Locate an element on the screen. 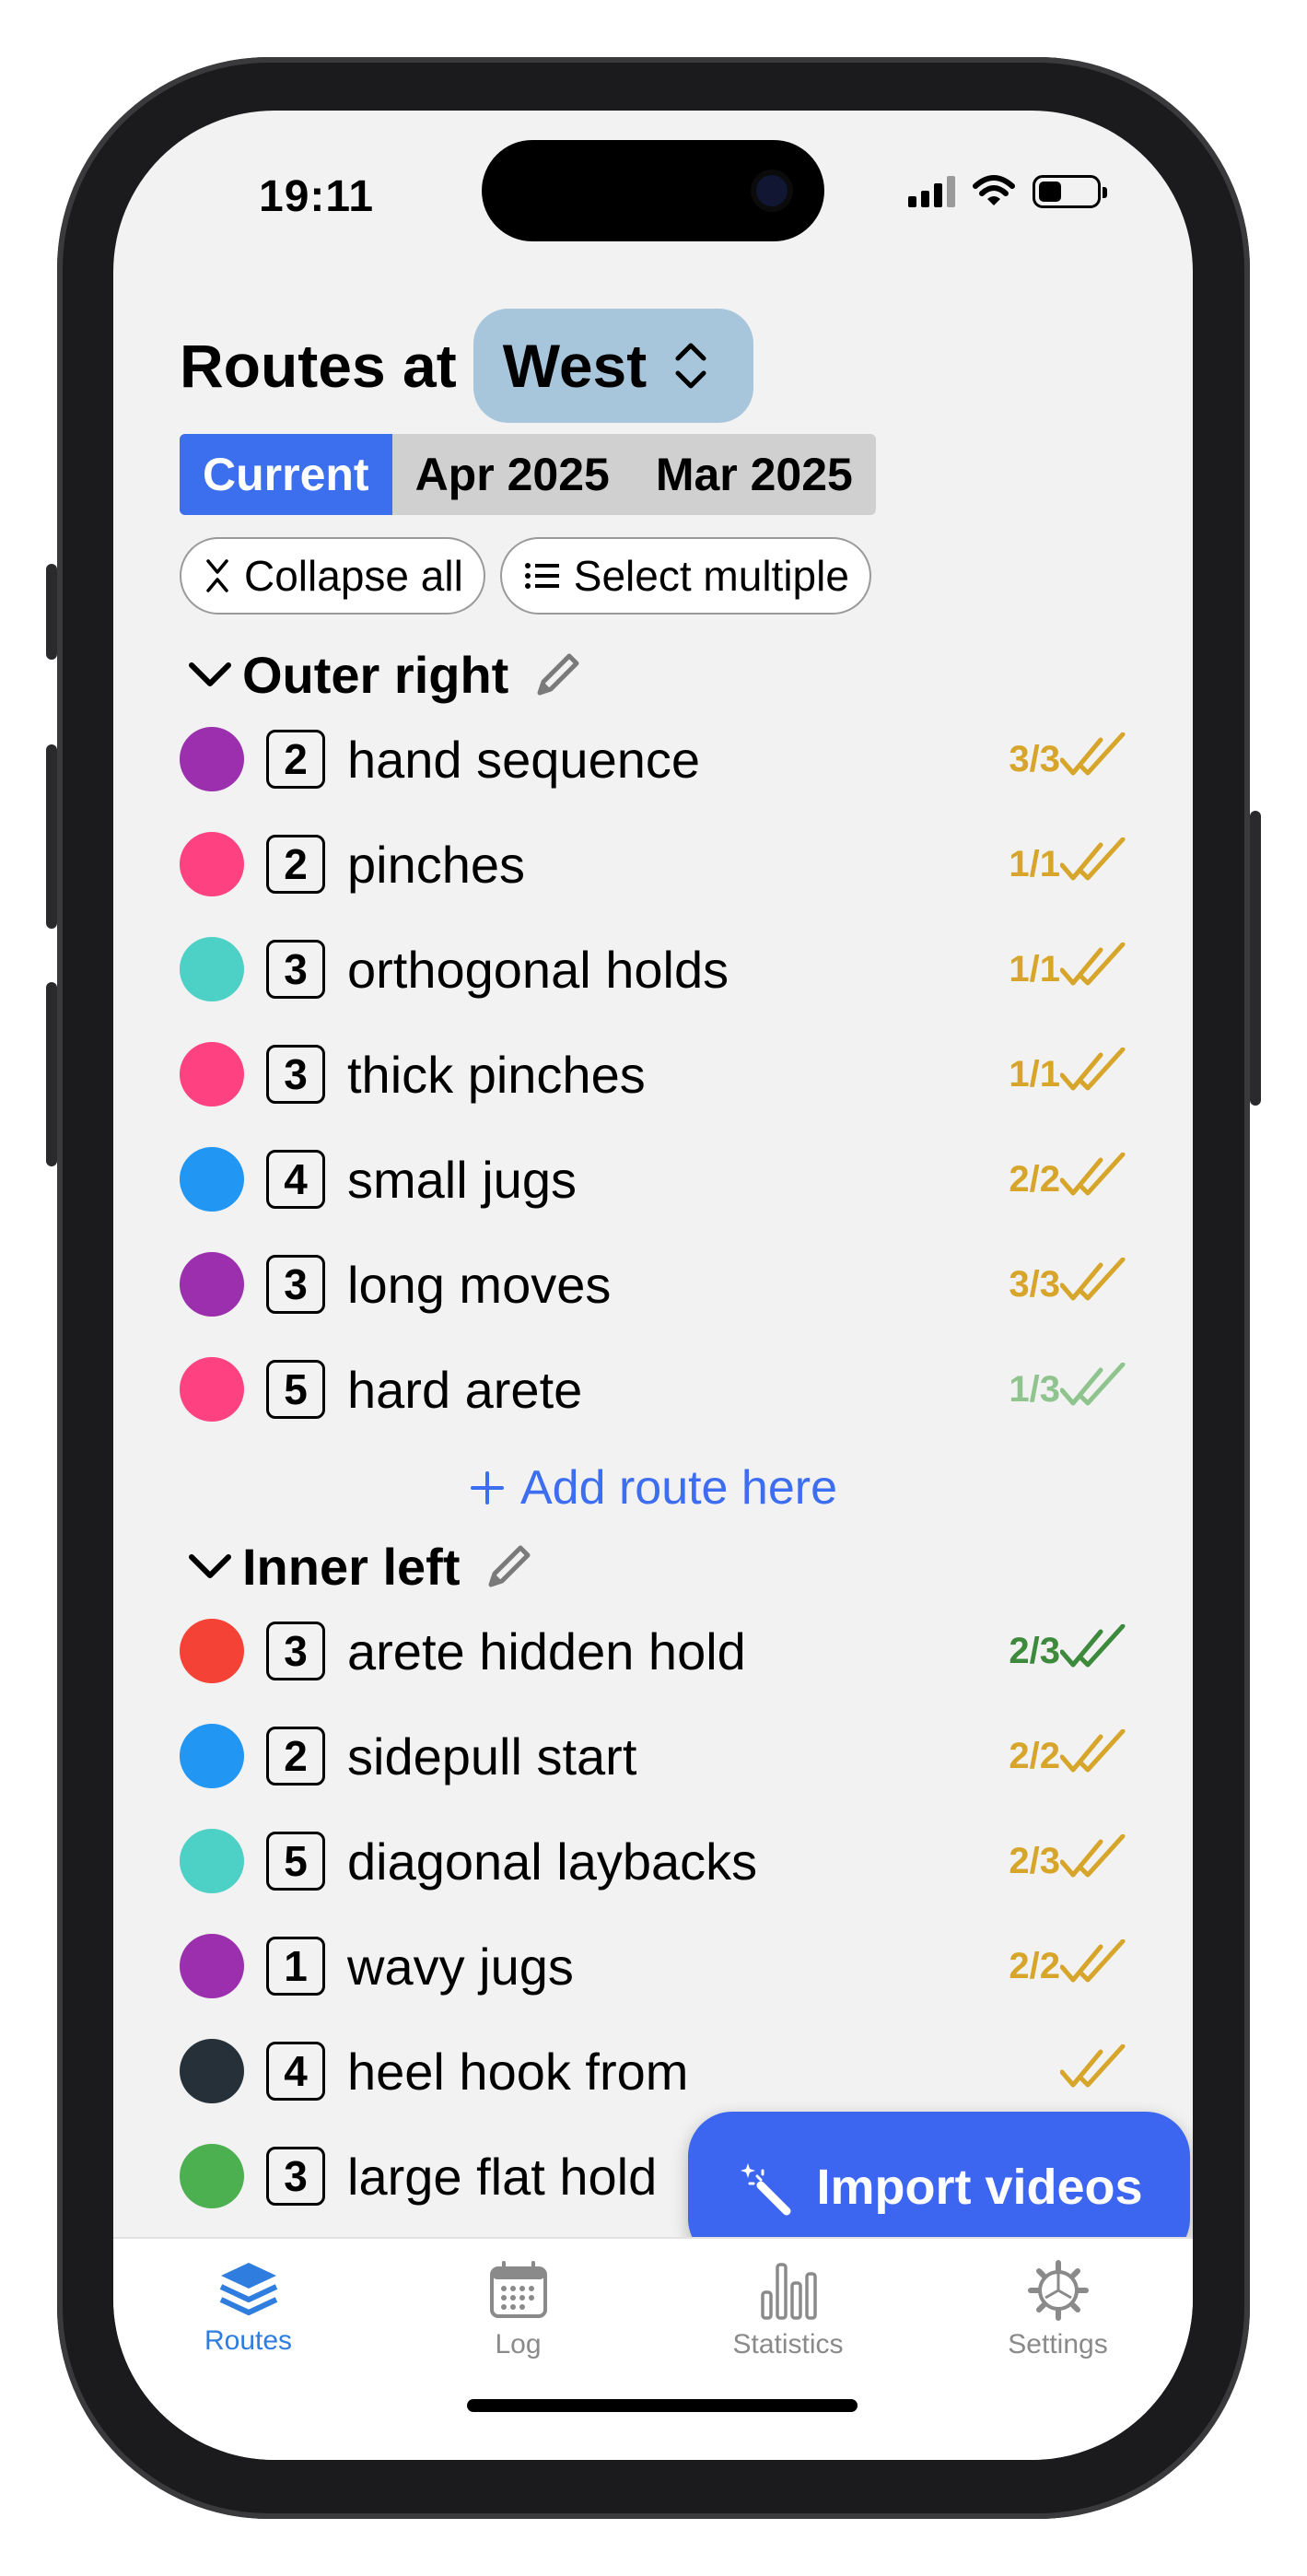 The width and height of the screenshot is (1307, 2576). route-row: 5 diagonal laybacks 2/3 is located at coordinates (653, 1861).